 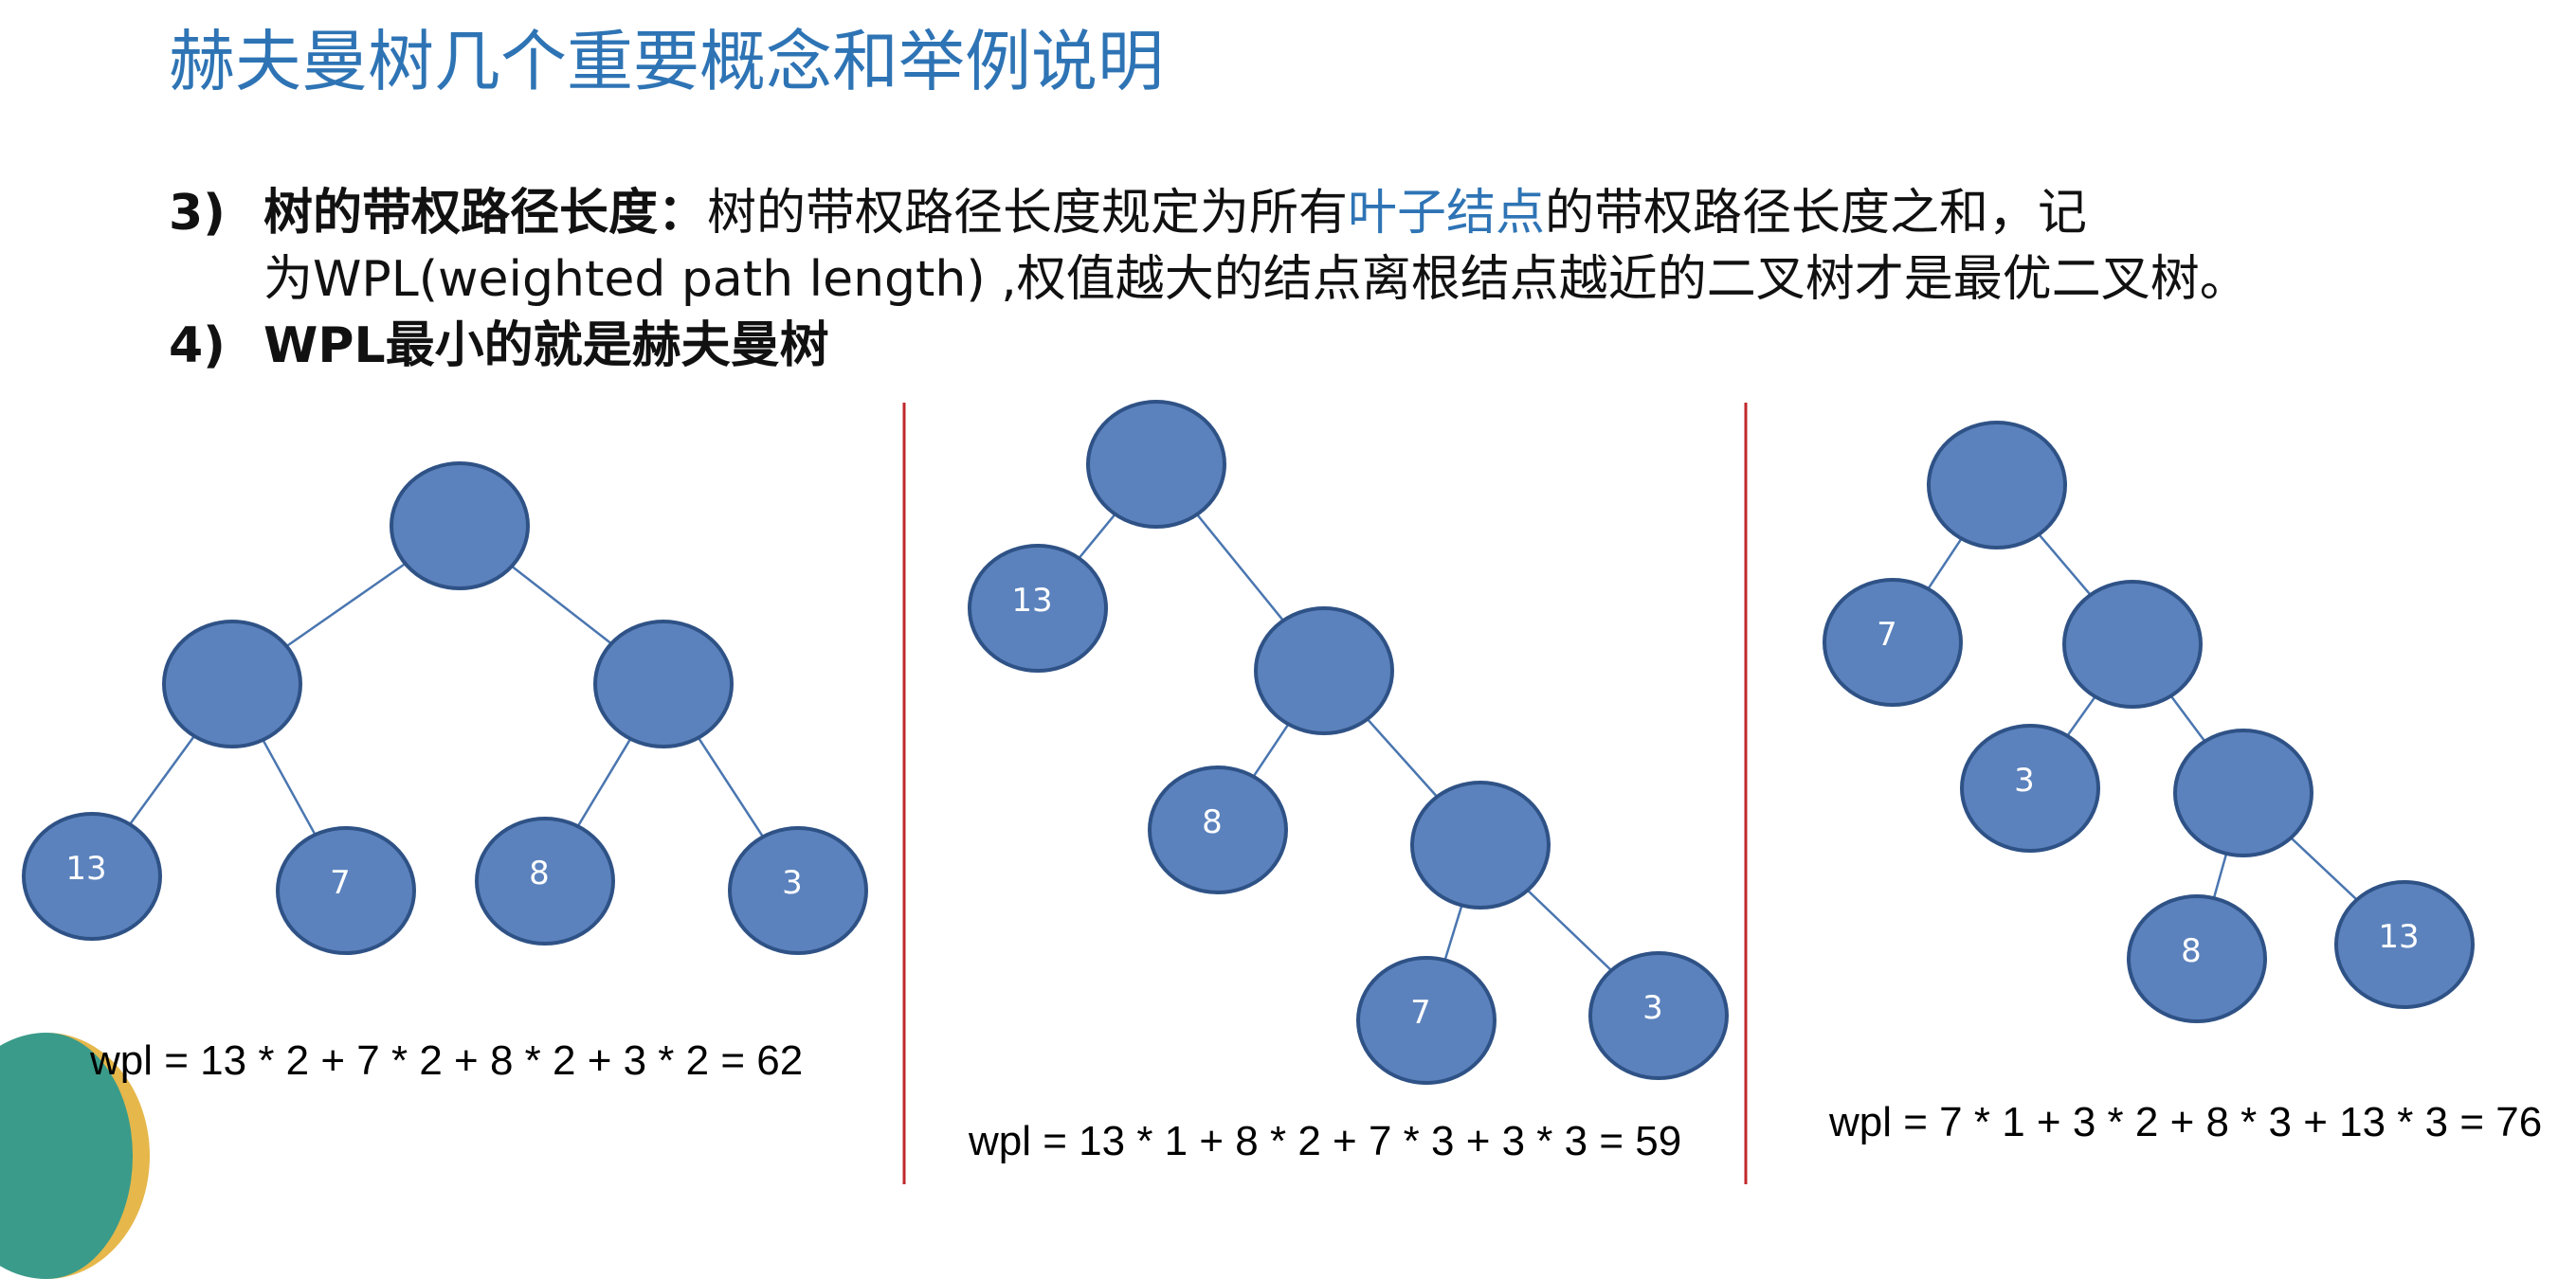 What do you see at coordinates (2149, 722) in the screenshot?
I see `tree-3: 7 3 8 13` at bounding box center [2149, 722].